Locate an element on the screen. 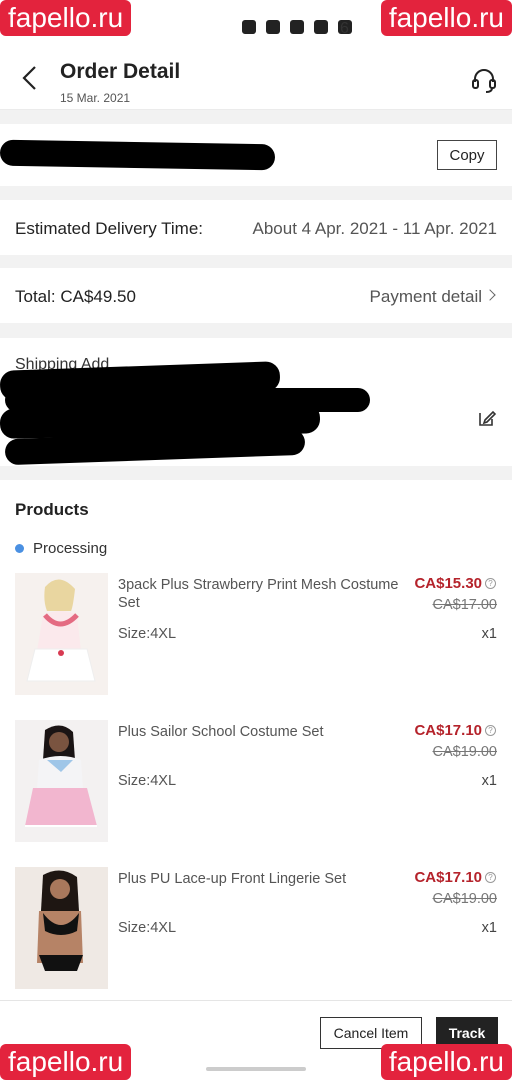 The image size is (512, 1080). chevron-right-icon is located at coordinates (490, 295).